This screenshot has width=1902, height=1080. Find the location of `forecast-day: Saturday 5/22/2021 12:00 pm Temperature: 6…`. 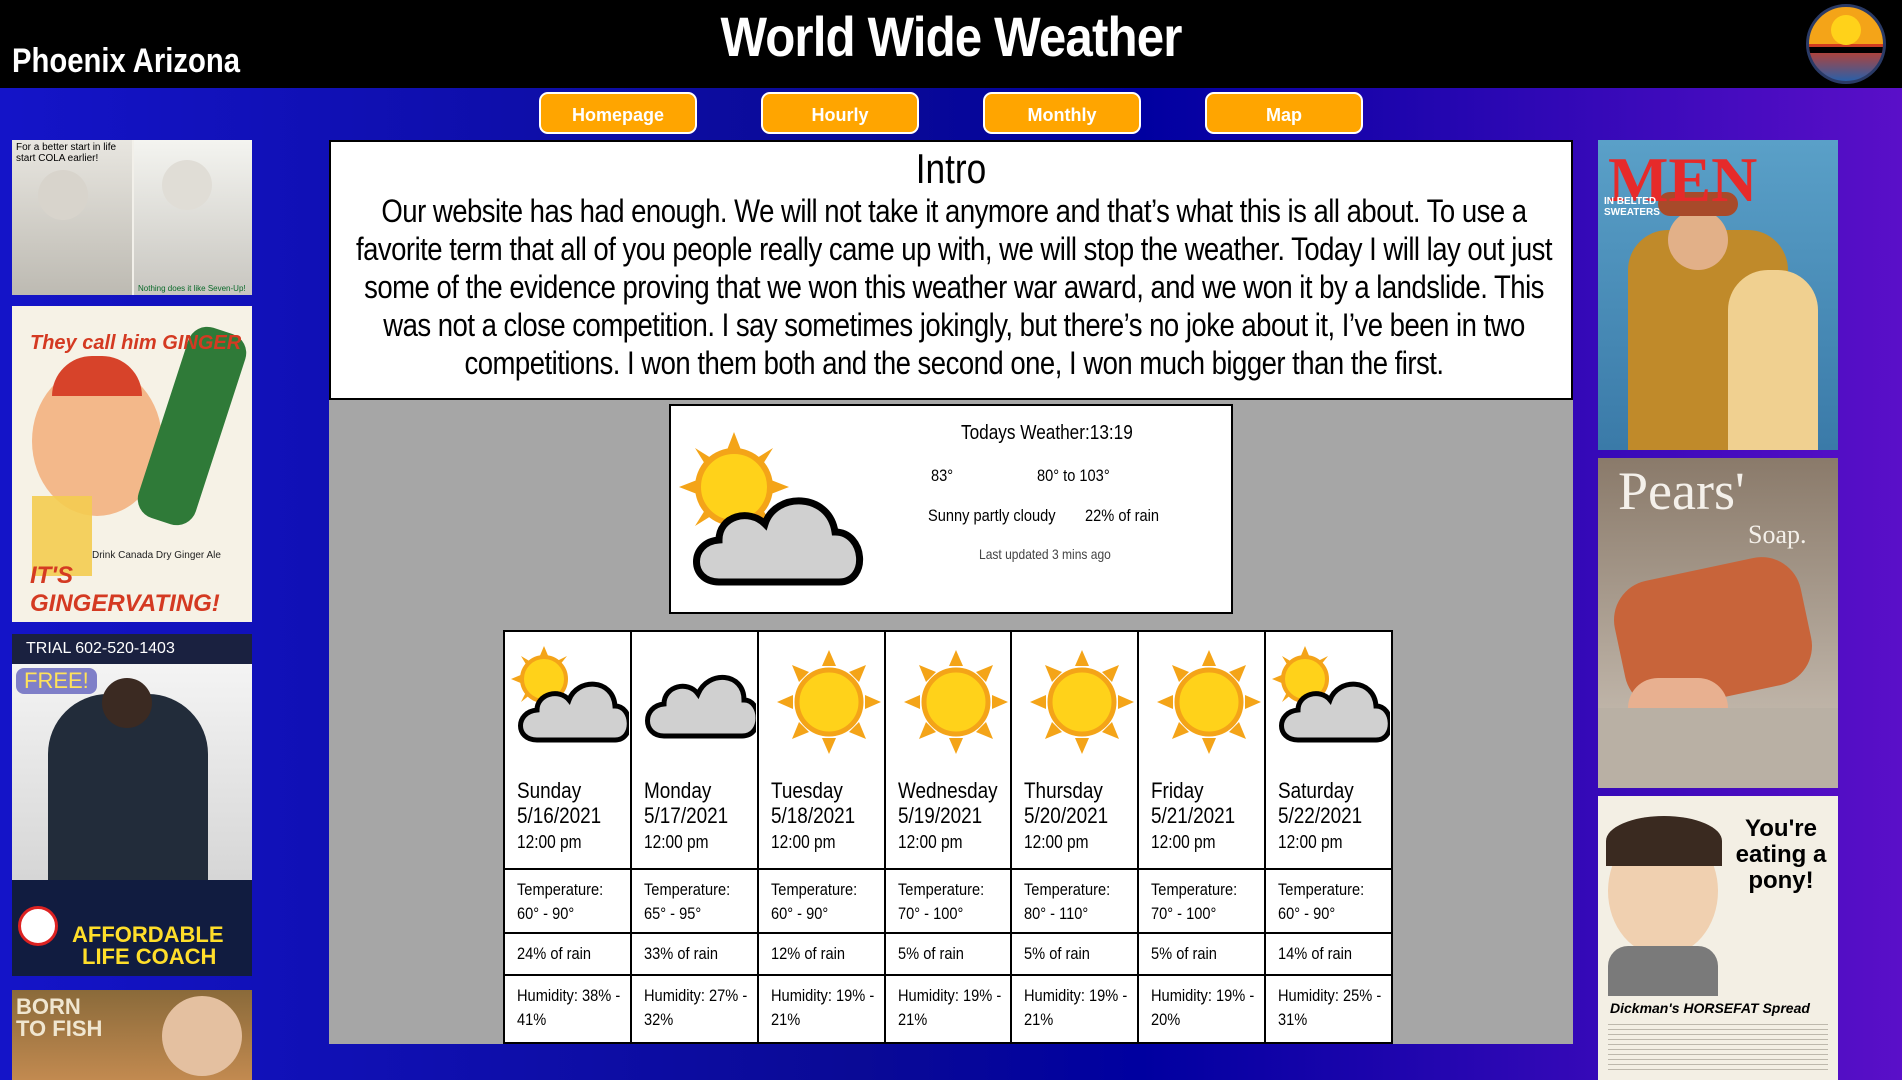

forecast-day: Saturday 5/22/2021 12:00 pm Temperature: 6… is located at coordinates (1329, 837).